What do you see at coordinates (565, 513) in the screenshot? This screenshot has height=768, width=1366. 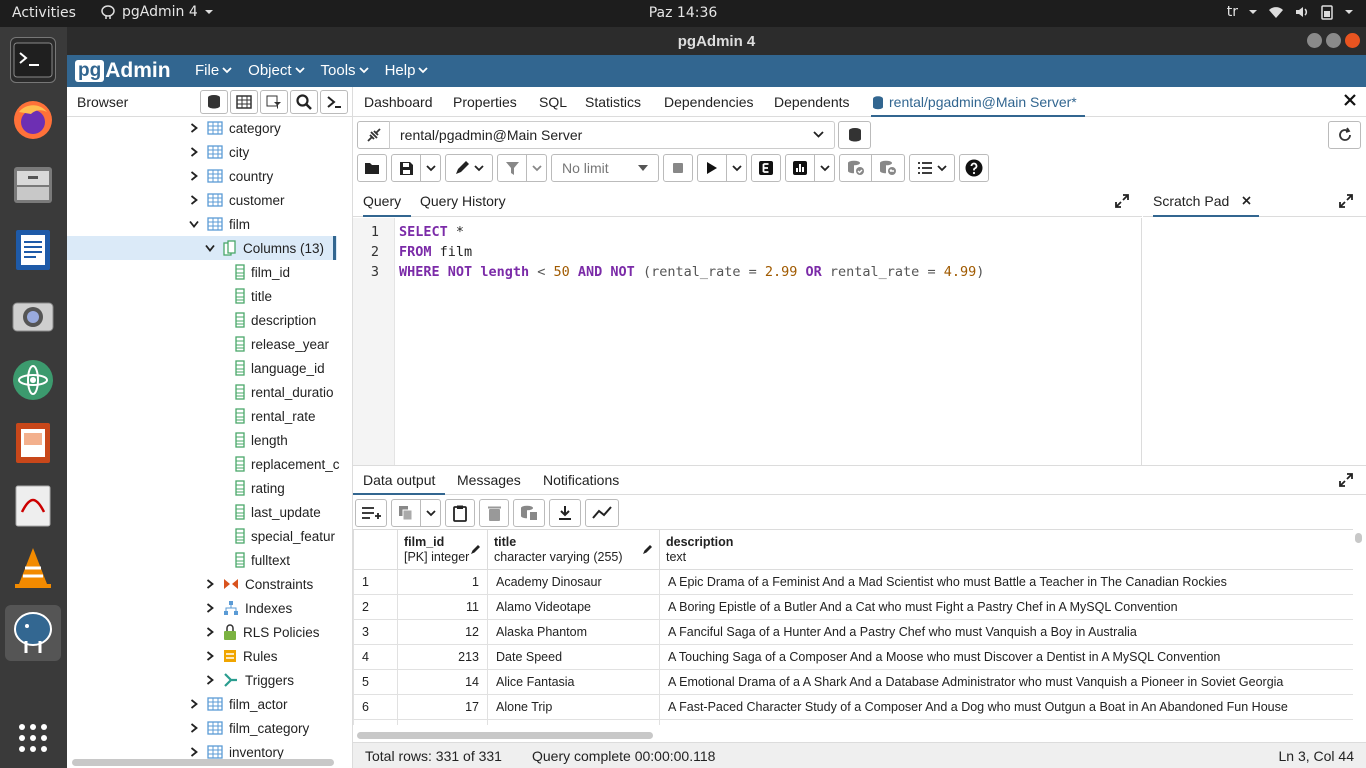 I see `download-button` at bounding box center [565, 513].